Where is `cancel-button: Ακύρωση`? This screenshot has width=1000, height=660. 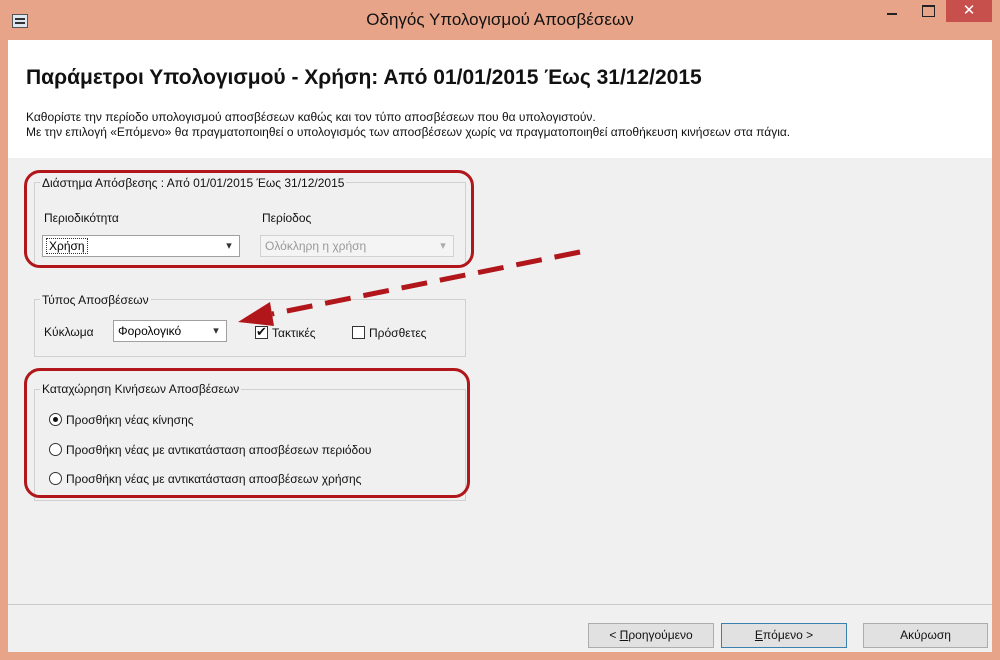 cancel-button: Ακύρωση is located at coordinates (925, 635).